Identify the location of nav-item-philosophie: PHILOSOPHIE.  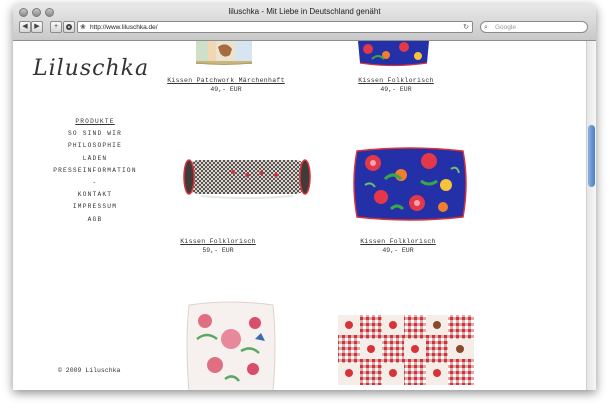
(95, 146).